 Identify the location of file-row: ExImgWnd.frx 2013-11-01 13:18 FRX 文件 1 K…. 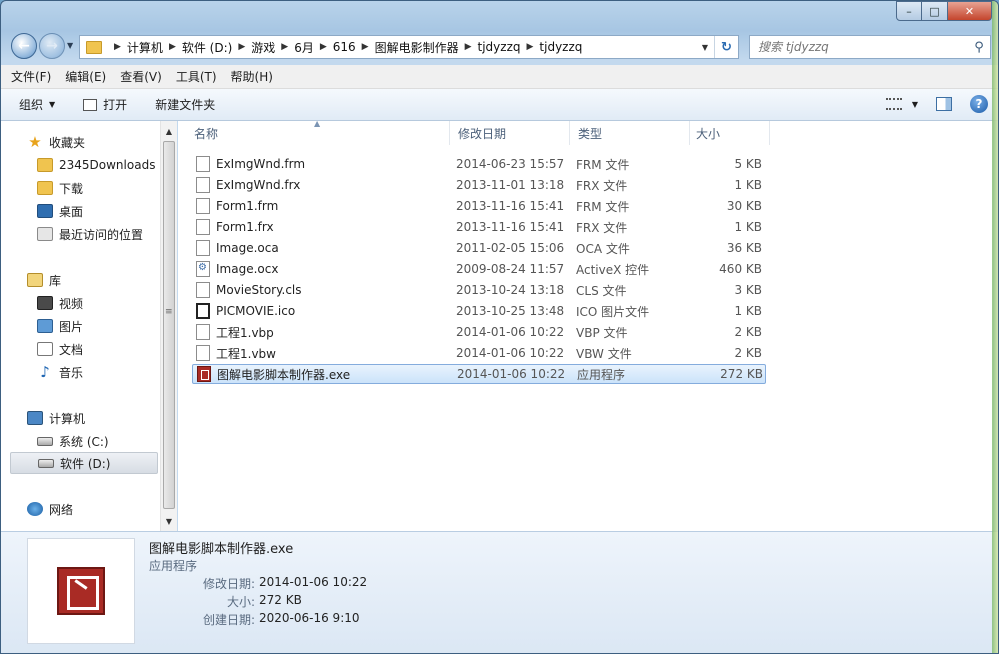
(479, 185).